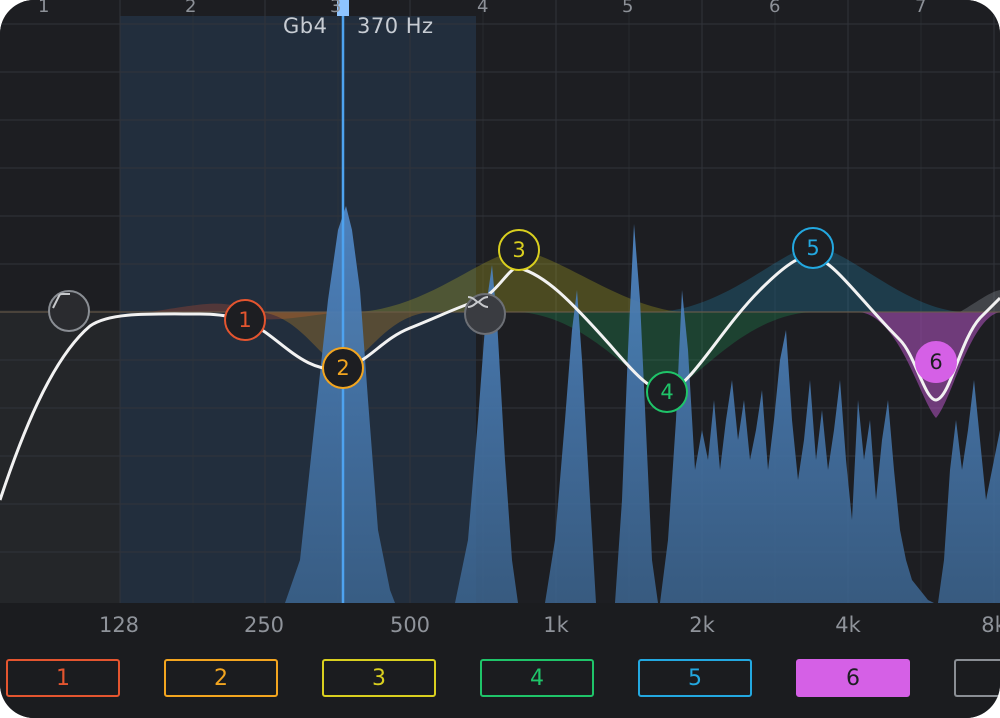  What do you see at coordinates (853, 678) in the screenshot?
I see `band-button-6: 6` at bounding box center [853, 678].